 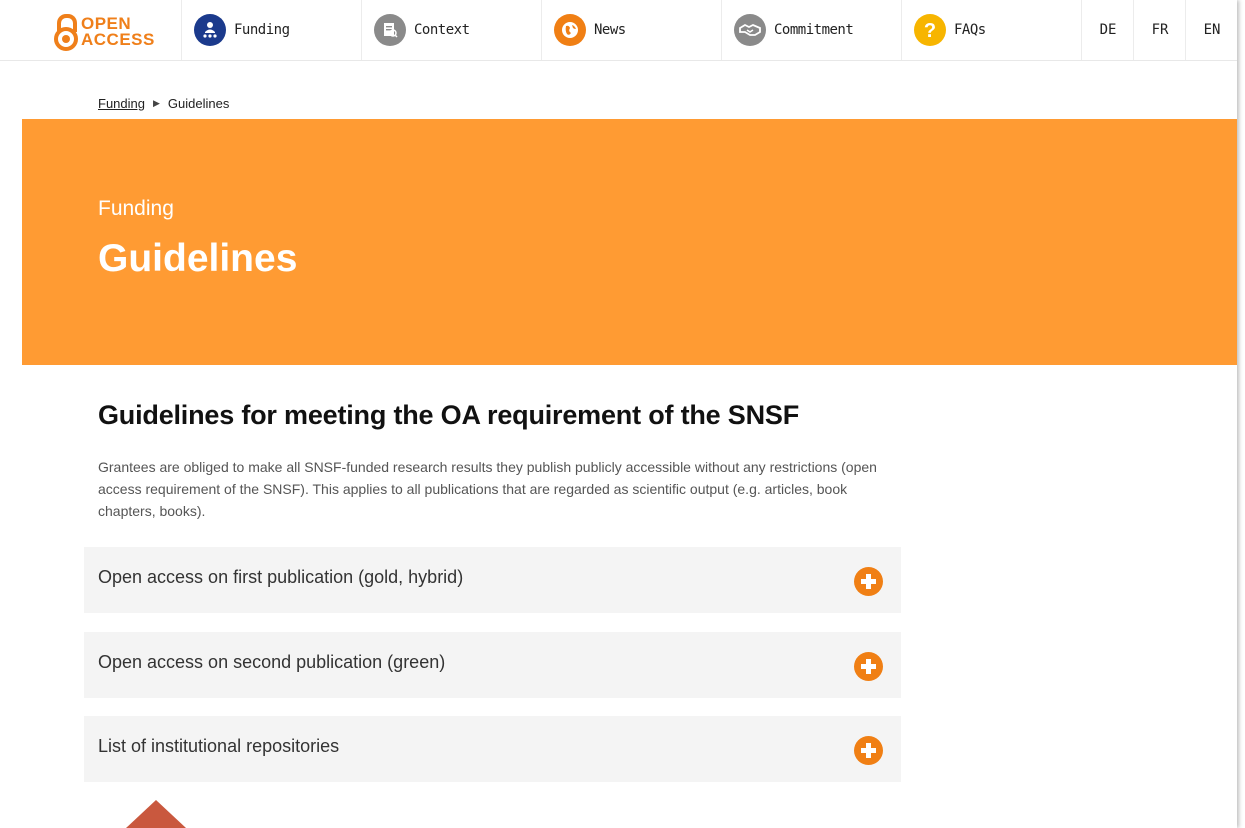 I want to click on accordion-label: List of institutional repositories, so click(x=219, y=746).